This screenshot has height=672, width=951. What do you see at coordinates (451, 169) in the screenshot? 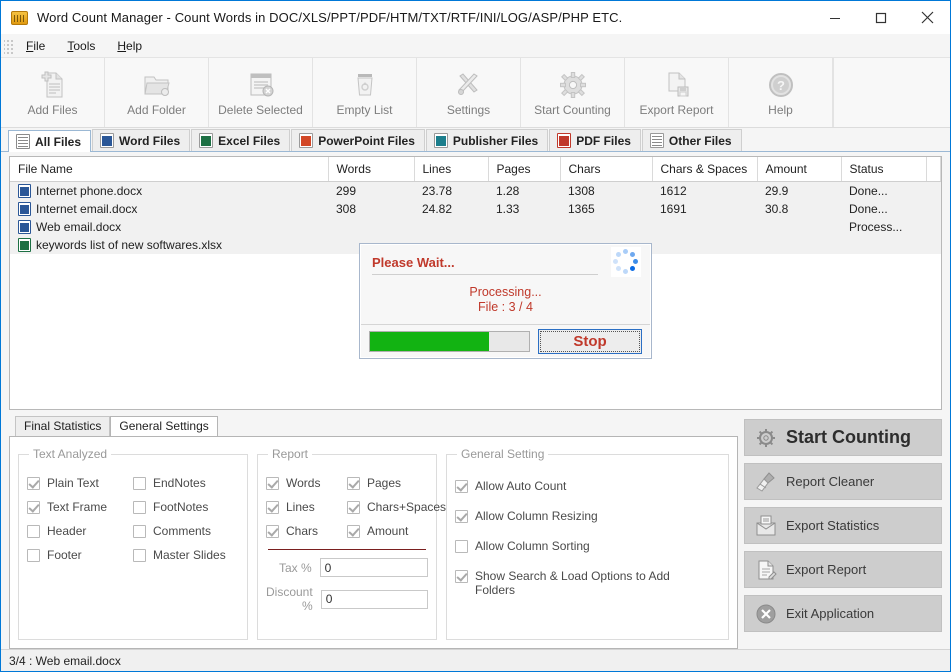
I see `column-header-lines: Lines` at bounding box center [451, 169].